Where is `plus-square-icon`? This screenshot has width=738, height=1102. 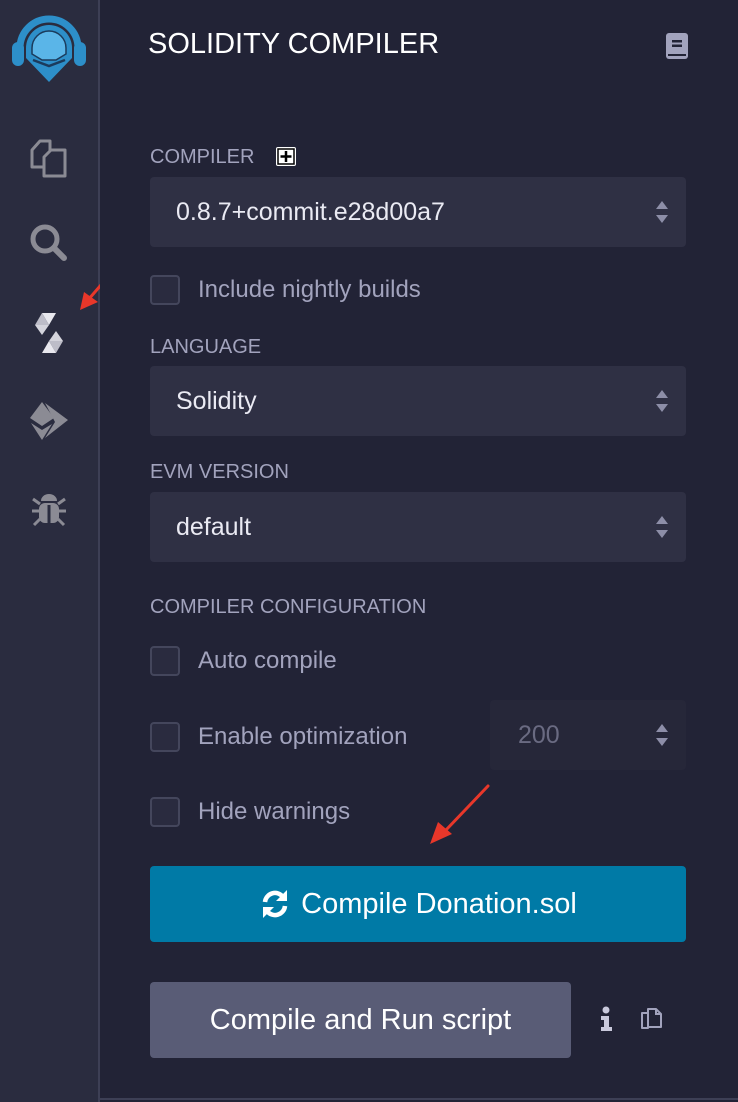
plus-square-icon is located at coordinates (286, 157).